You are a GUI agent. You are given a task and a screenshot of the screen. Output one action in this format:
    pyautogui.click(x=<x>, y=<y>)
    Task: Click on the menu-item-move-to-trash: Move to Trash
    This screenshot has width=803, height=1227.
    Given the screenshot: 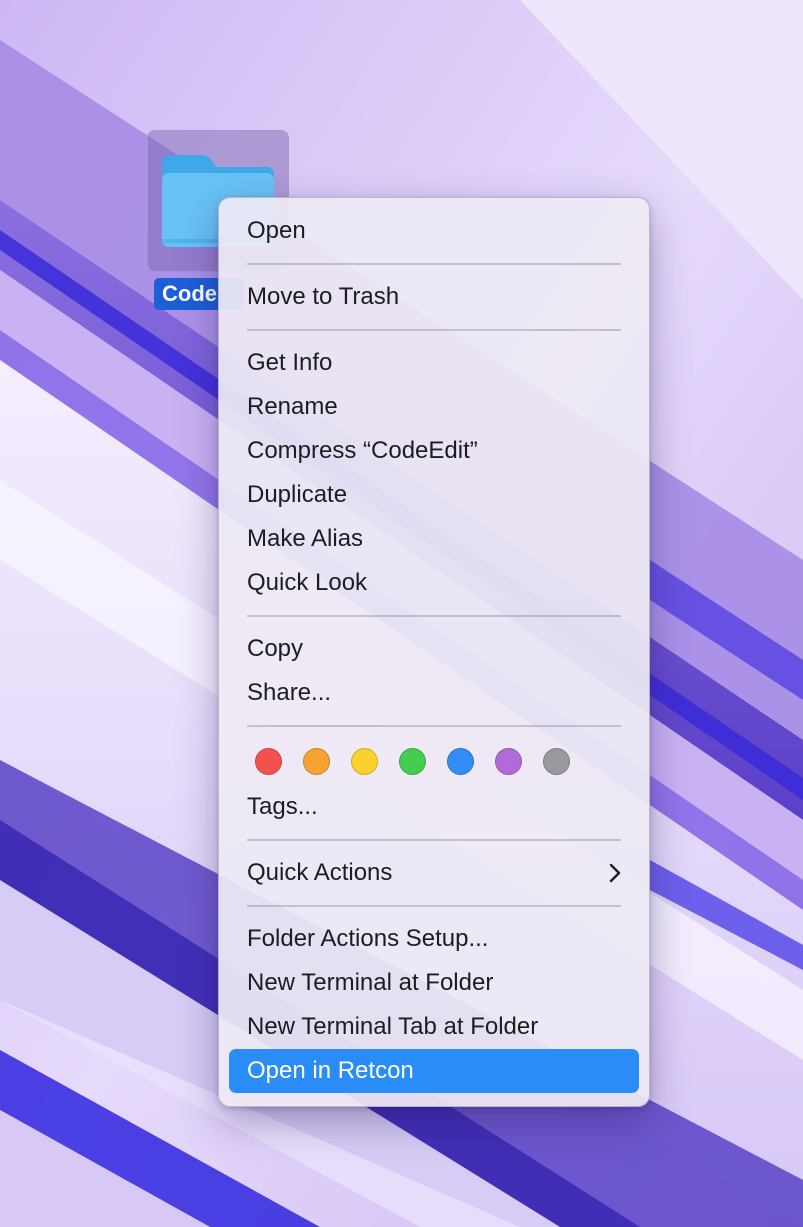 What is the action you would take?
    pyautogui.click(x=434, y=297)
    